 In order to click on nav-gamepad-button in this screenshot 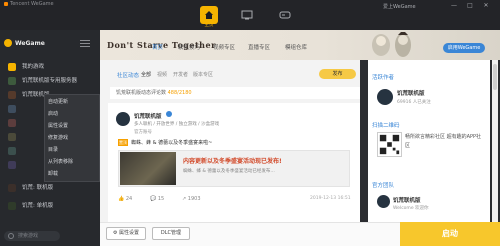, I will do `click(285, 15)`.